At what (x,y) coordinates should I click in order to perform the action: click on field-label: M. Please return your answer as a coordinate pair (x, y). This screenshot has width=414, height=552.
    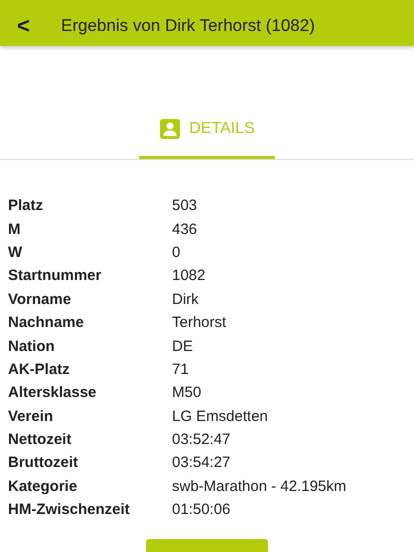
    Looking at the image, I should click on (15, 229).